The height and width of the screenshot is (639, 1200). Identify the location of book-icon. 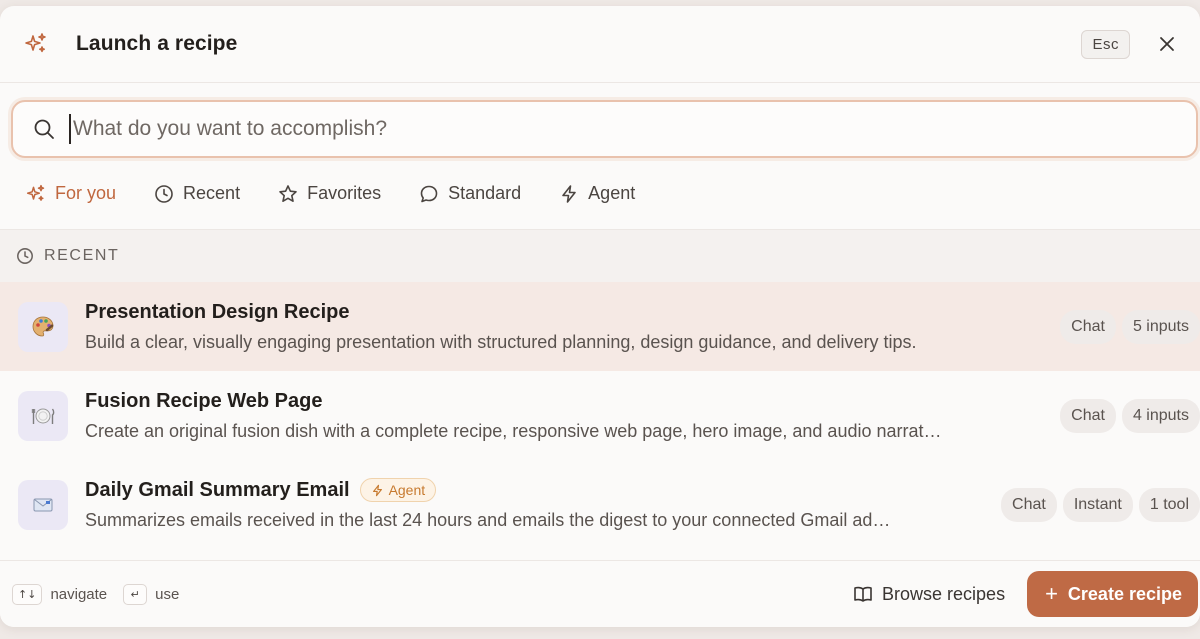
(863, 594).